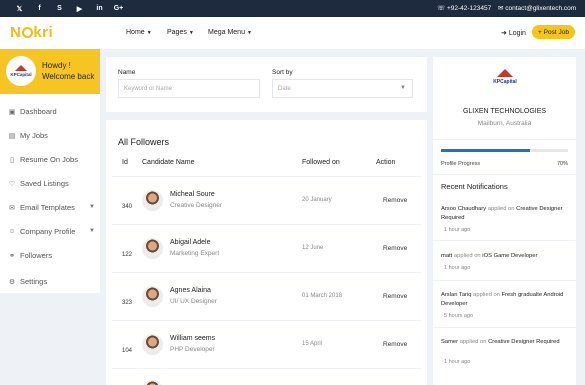  What do you see at coordinates (49, 159) in the screenshot?
I see `sidebar-item-label: Resume On Jobs` at bounding box center [49, 159].